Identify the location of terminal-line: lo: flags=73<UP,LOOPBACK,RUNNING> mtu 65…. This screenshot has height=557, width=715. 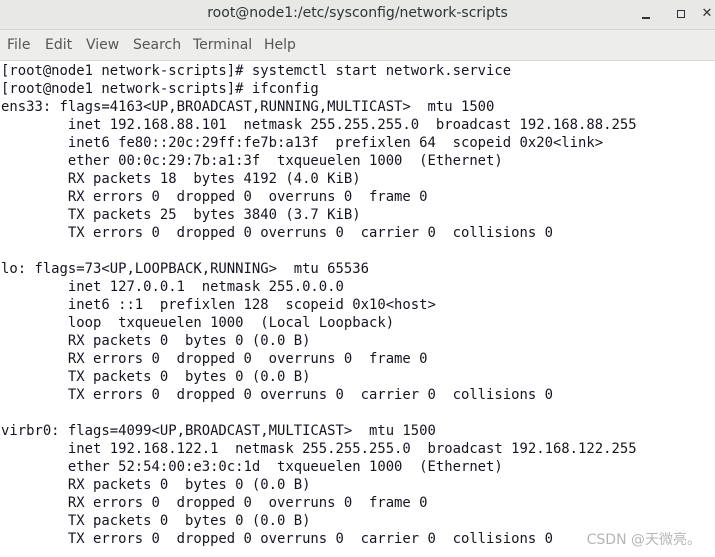
(185, 269).